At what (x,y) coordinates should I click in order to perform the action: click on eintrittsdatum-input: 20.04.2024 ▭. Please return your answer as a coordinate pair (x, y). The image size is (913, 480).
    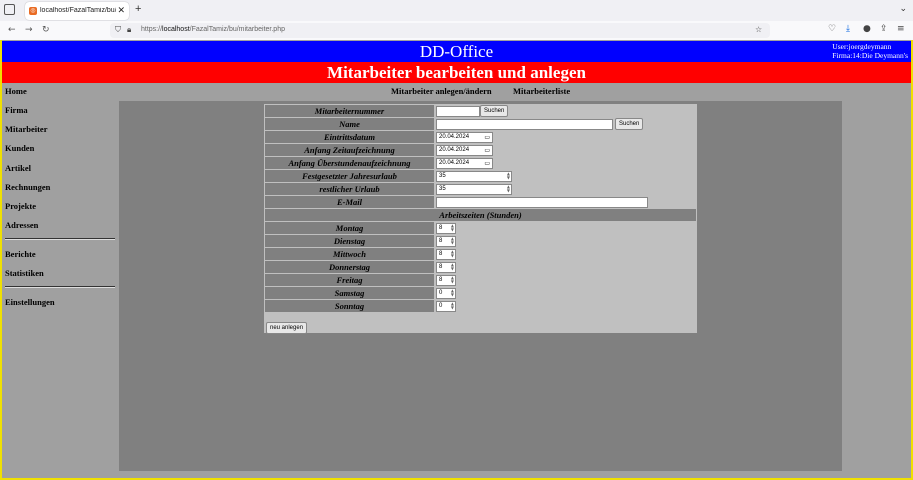
    Looking at the image, I should click on (464, 137).